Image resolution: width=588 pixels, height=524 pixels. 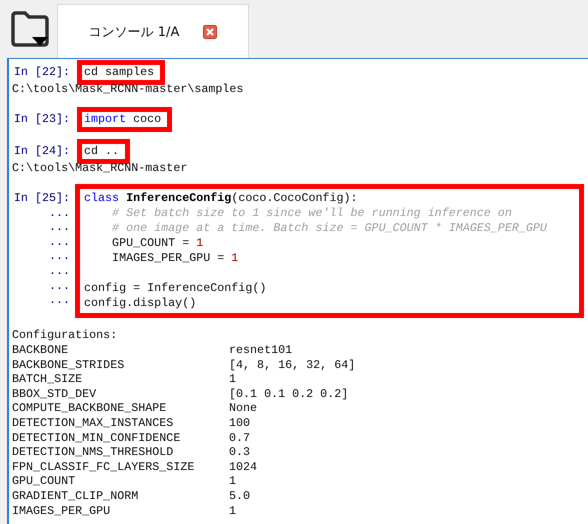 What do you see at coordinates (41, 151) in the screenshot?
I see `input-prompt: In [24]:` at bounding box center [41, 151].